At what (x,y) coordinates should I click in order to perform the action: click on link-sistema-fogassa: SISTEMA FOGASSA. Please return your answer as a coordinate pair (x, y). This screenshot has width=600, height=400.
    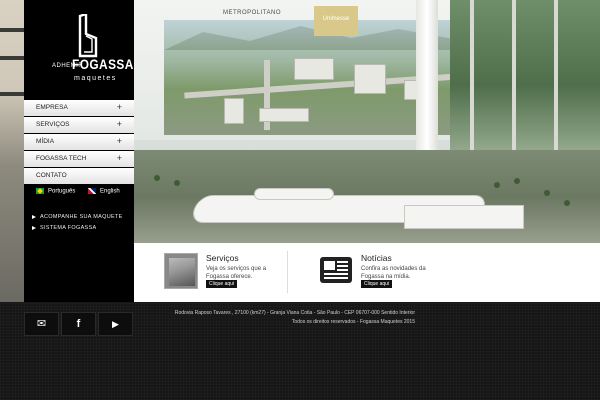
    Looking at the image, I should click on (82, 228).